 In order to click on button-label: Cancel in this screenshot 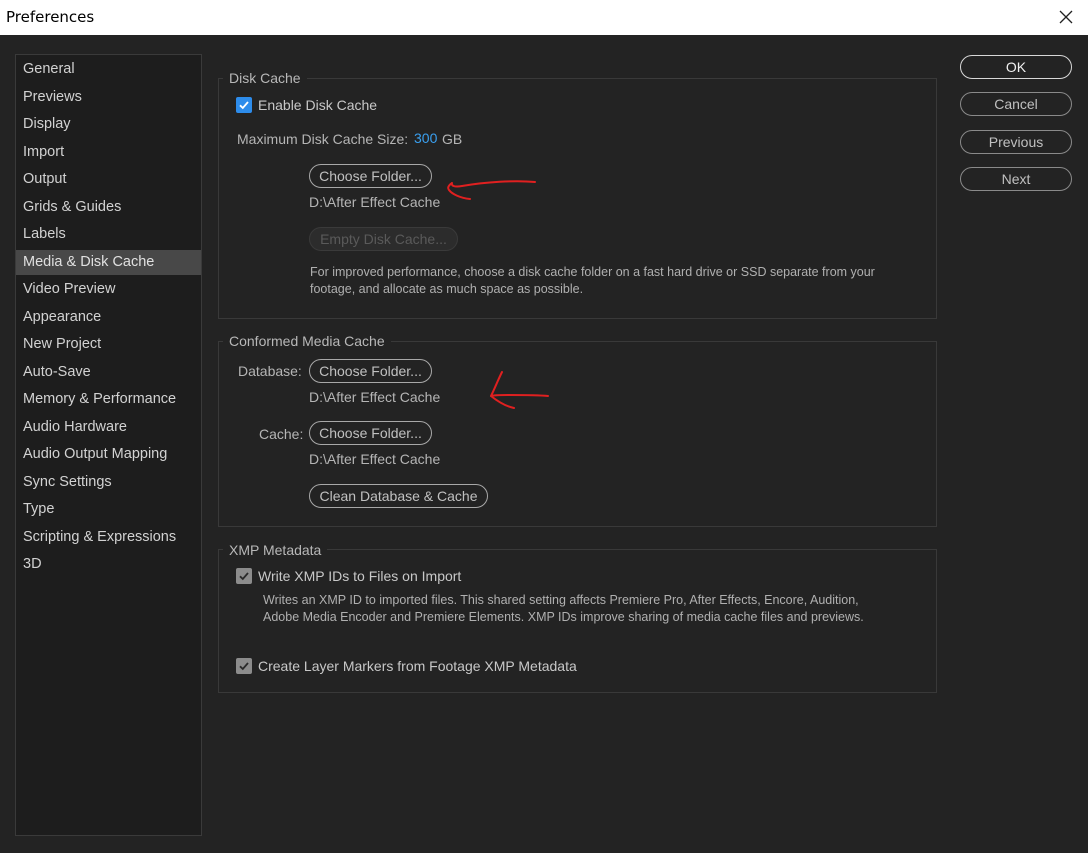, I will do `click(1016, 104)`.